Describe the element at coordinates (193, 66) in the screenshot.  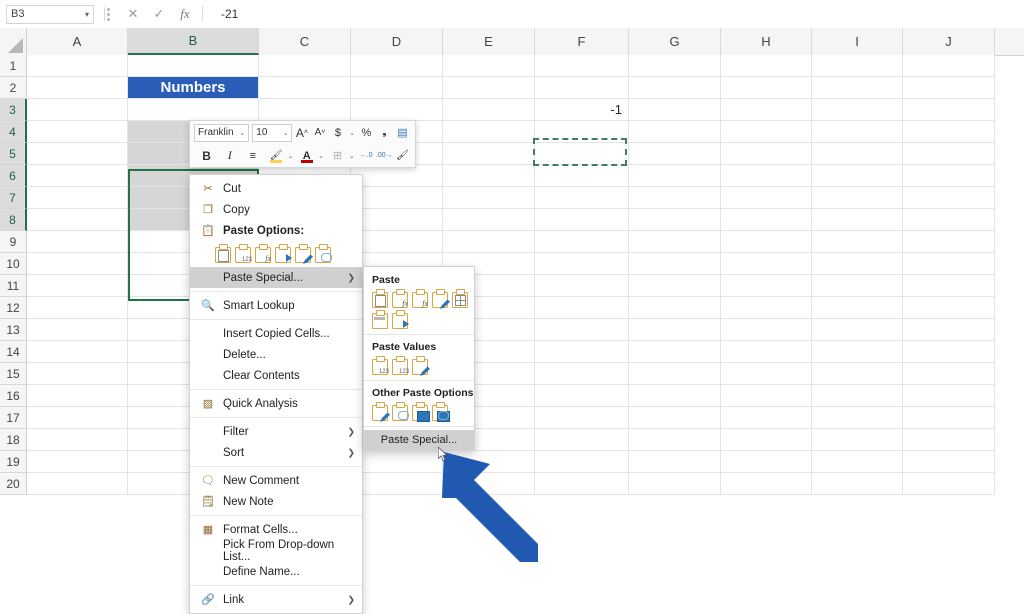
I see `cell-b1` at that location.